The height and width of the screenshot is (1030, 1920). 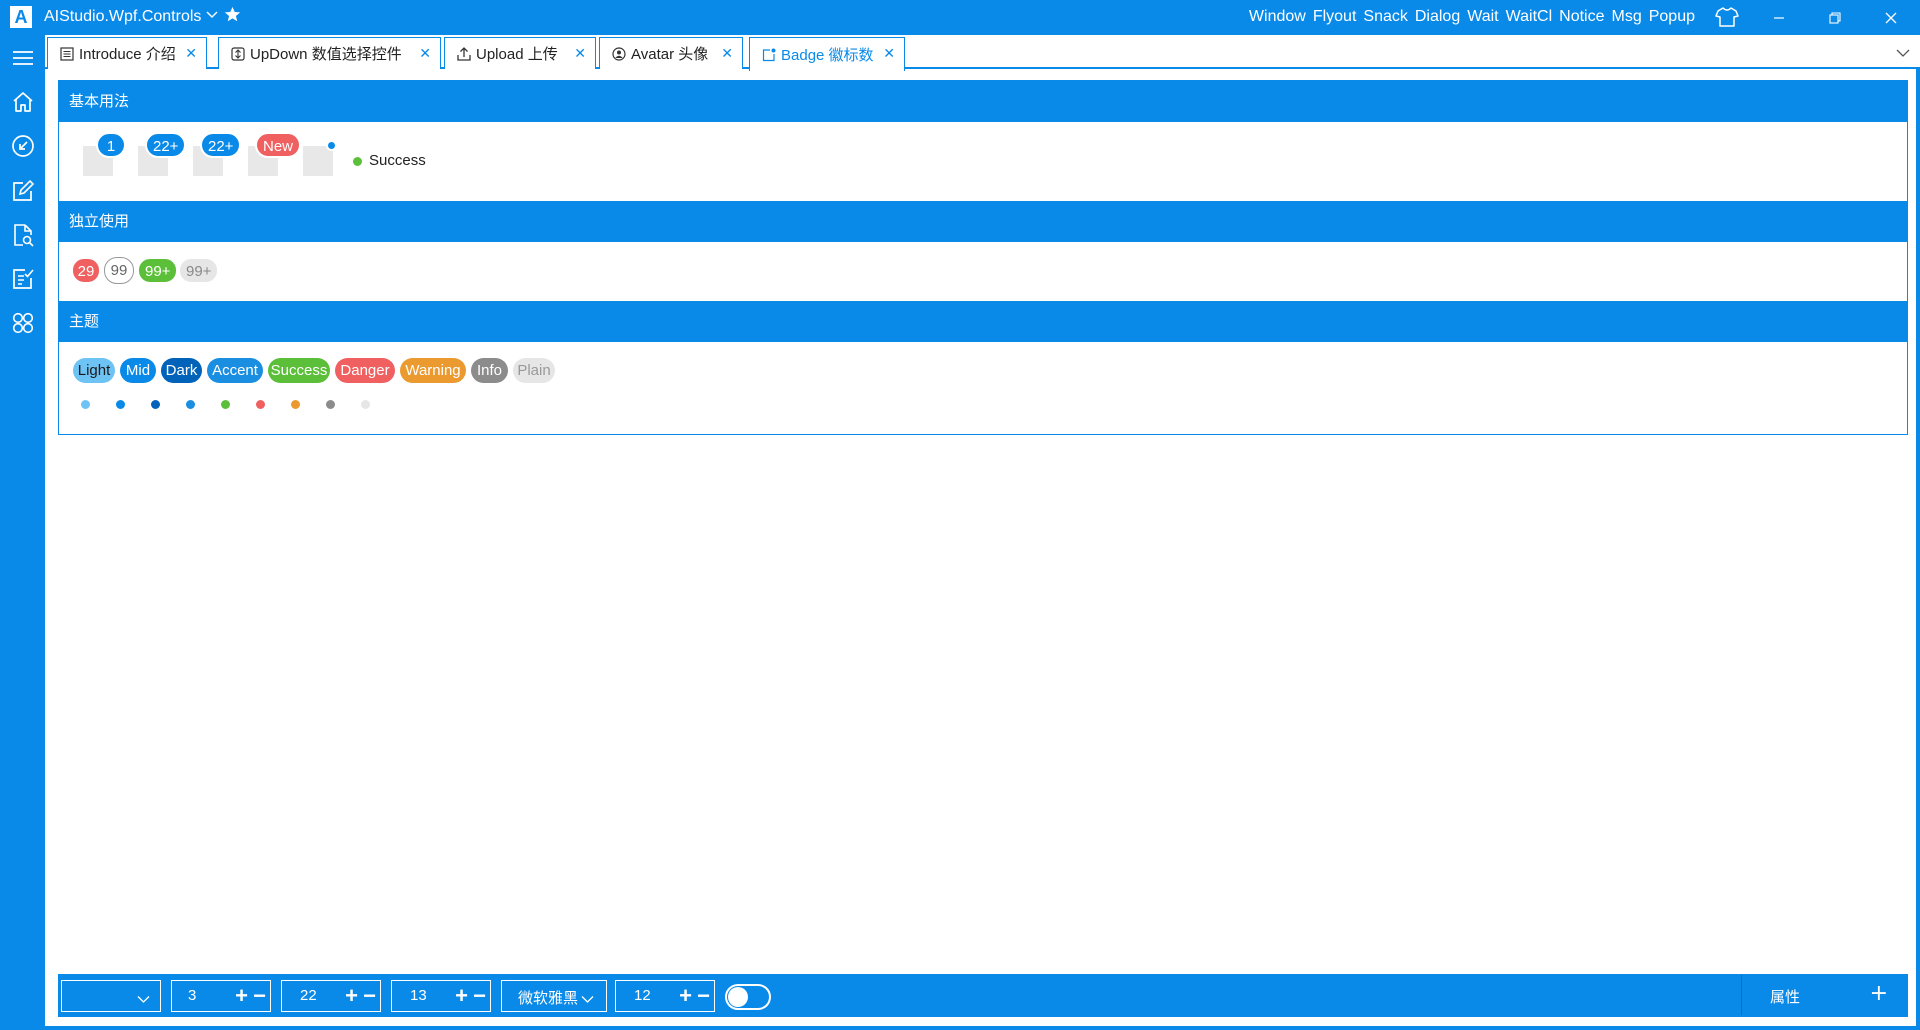 I want to click on theme-dot-accent, so click(x=190, y=404).